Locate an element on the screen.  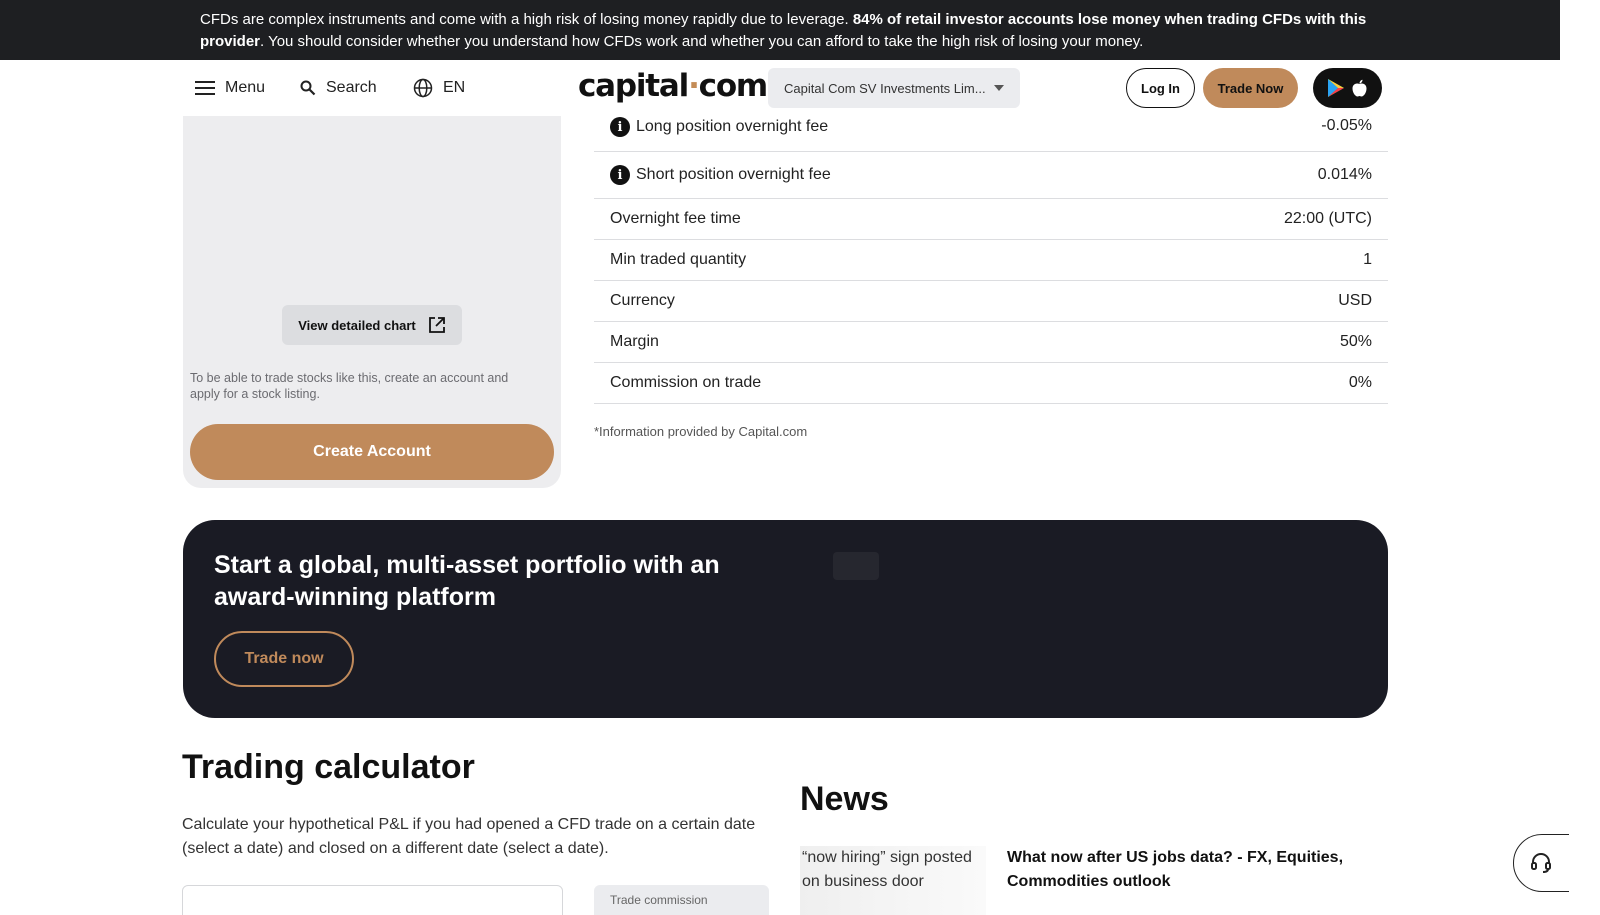
search-icon is located at coordinates (308, 88).